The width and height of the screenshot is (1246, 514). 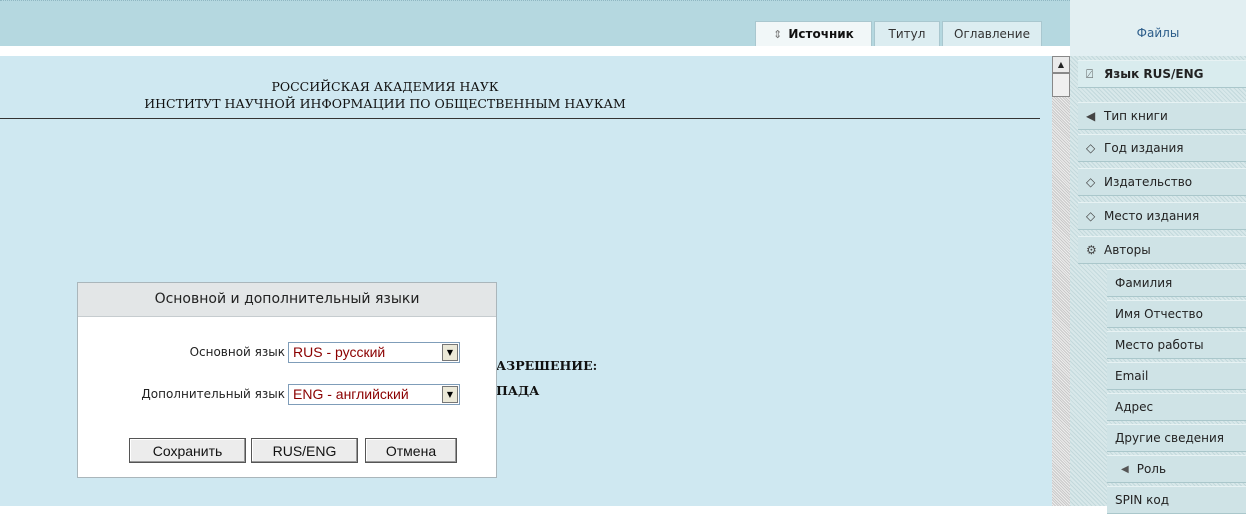 I want to click on sidebar-item-year: ◇ Год издания, so click(x=1162, y=148).